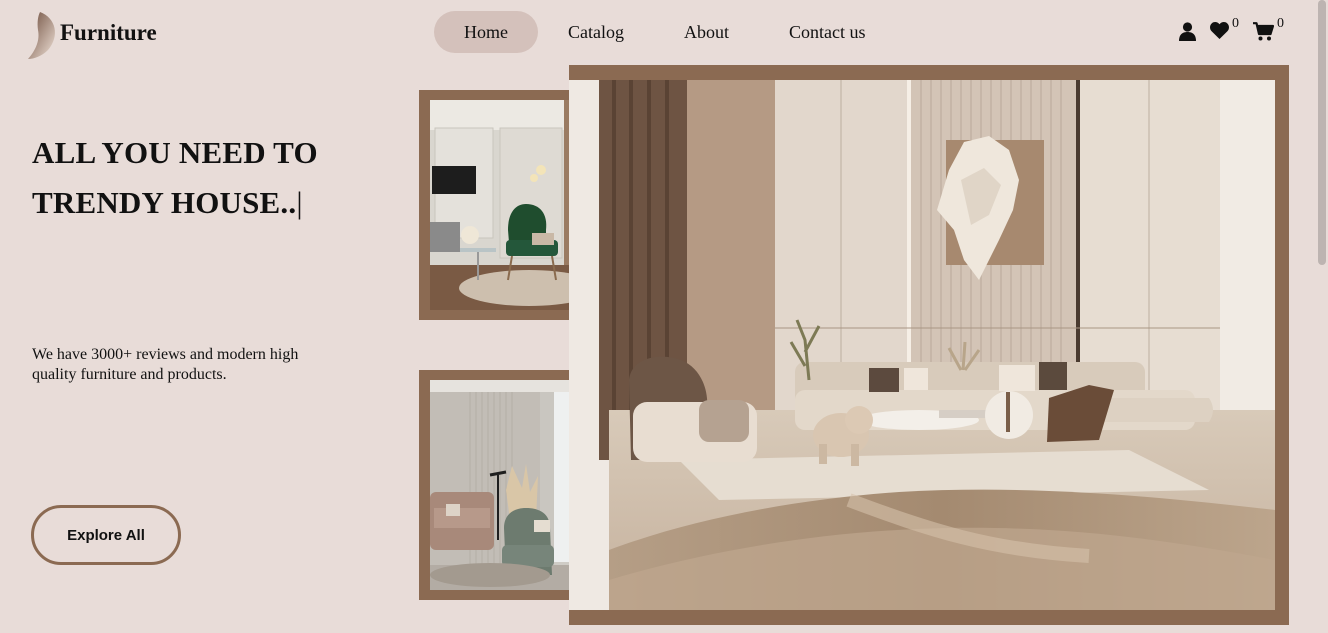 This screenshot has height=633, width=1328. I want to click on account-button, so click(1187, 29).